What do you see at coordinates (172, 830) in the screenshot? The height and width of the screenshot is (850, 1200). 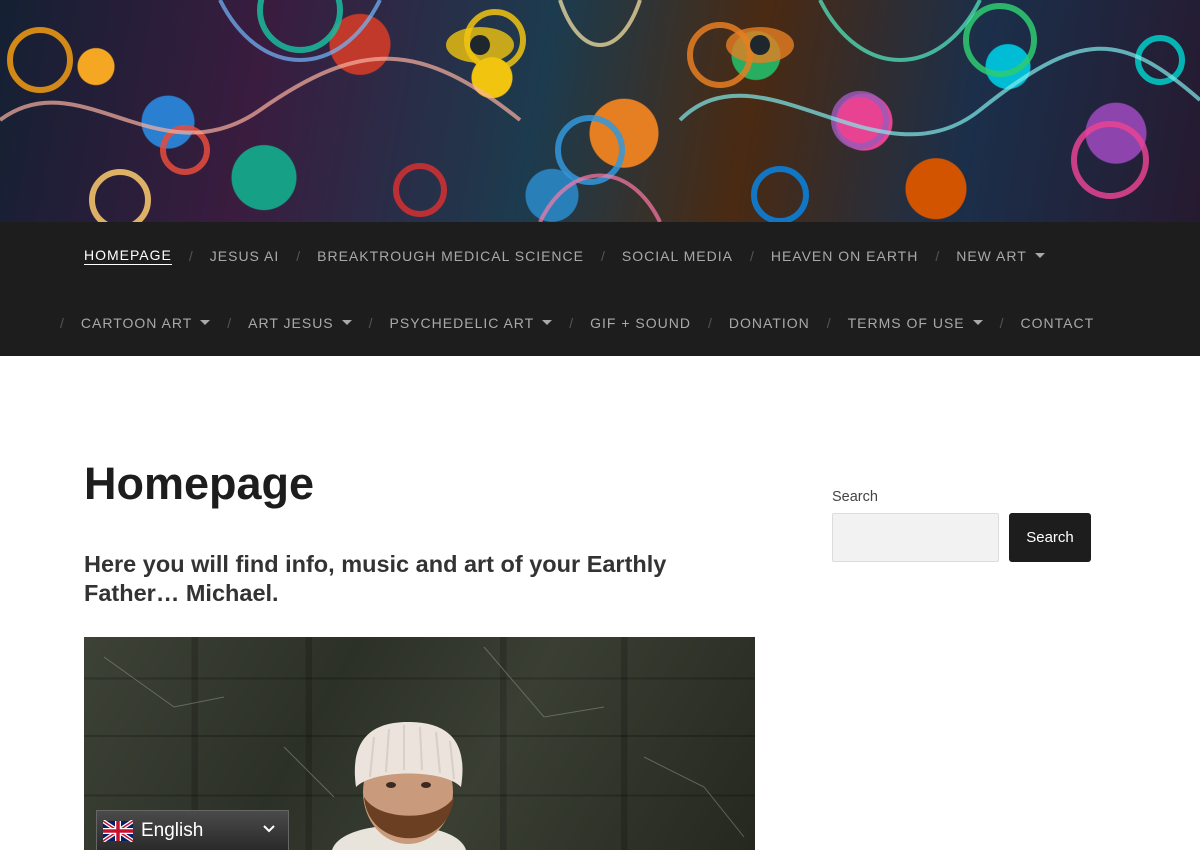 I see `language-label: English` at bounding box center [172, 830].